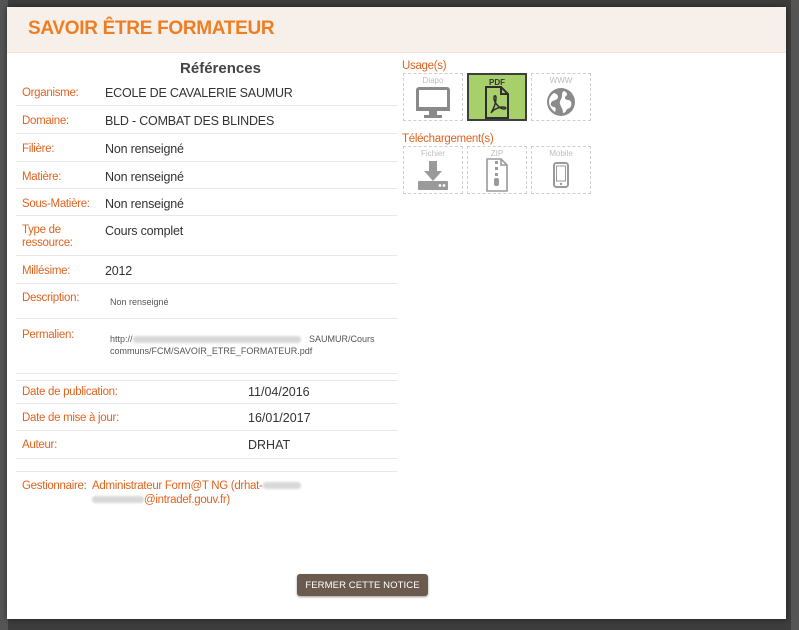 This screenshot has width=799, height=630. What do you see at coordinates (216, 340) in the screenshot?
I see `redacted-url` at bounding box center [216, 340].